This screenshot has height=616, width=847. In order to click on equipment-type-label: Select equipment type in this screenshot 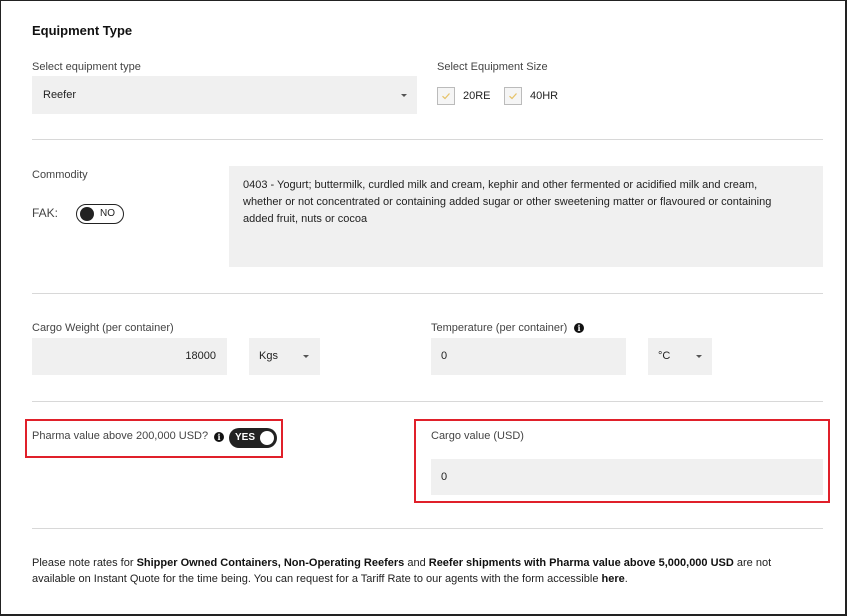, I will do `click(86, 67)`.